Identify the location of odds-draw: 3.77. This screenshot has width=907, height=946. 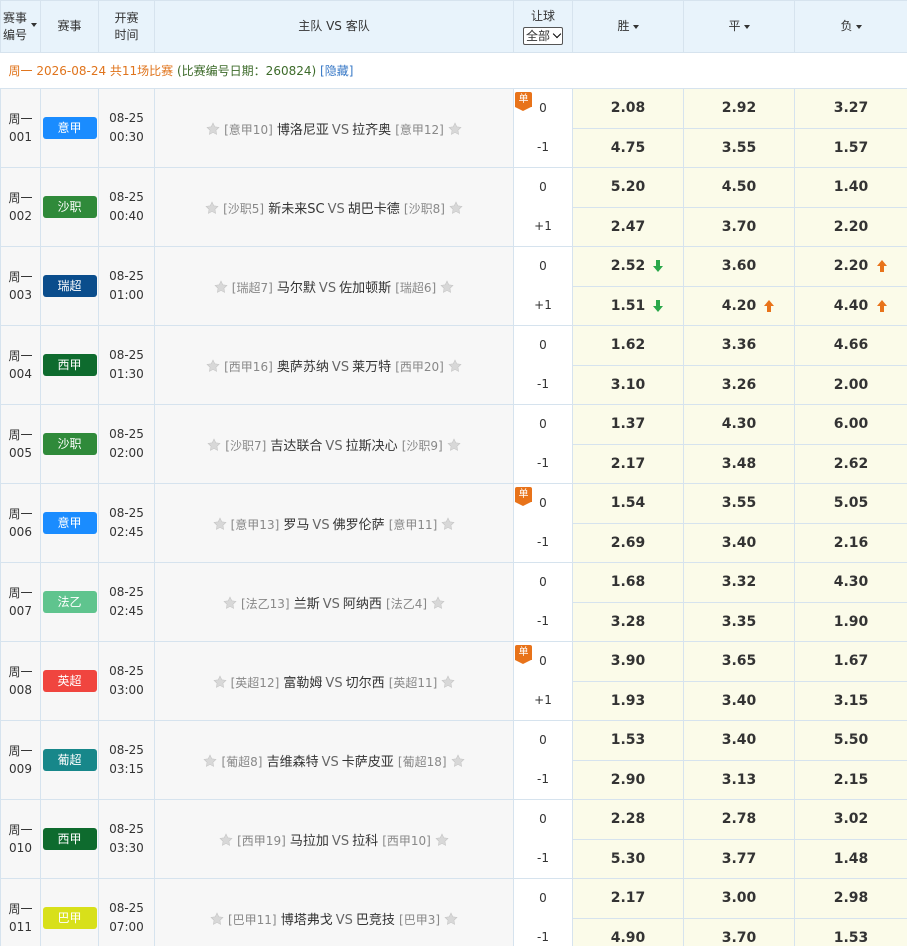
(739, 858).